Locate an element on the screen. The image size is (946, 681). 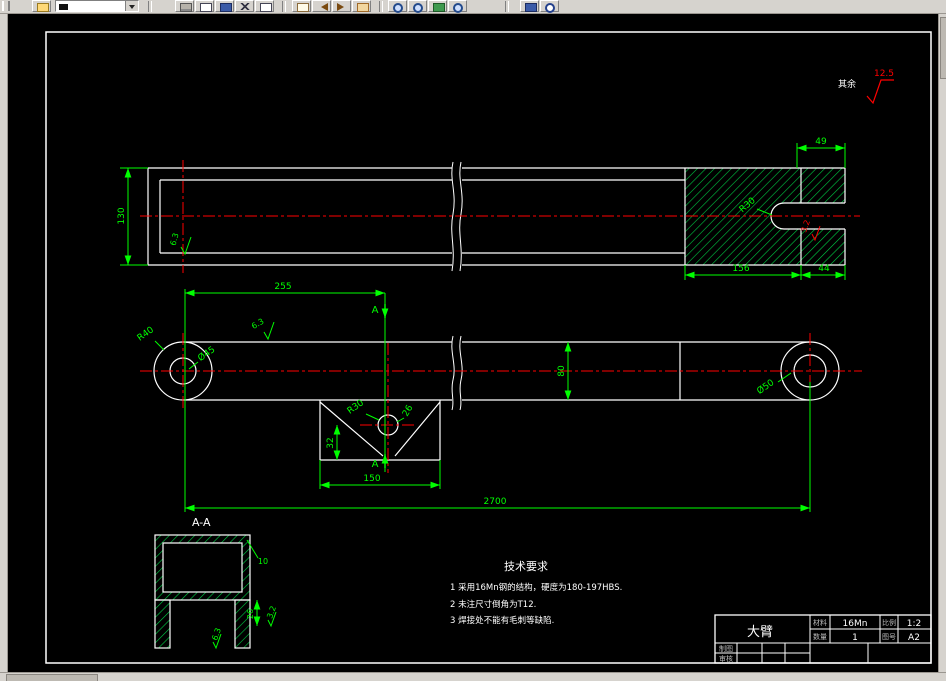
toolbar-drag-handle is located at coordinates (6, 6).